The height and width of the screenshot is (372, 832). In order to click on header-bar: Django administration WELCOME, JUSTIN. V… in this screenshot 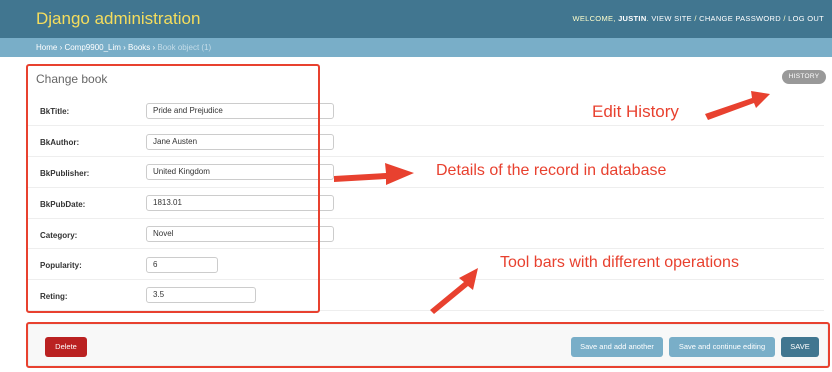, I will do `click(416, 19)`.